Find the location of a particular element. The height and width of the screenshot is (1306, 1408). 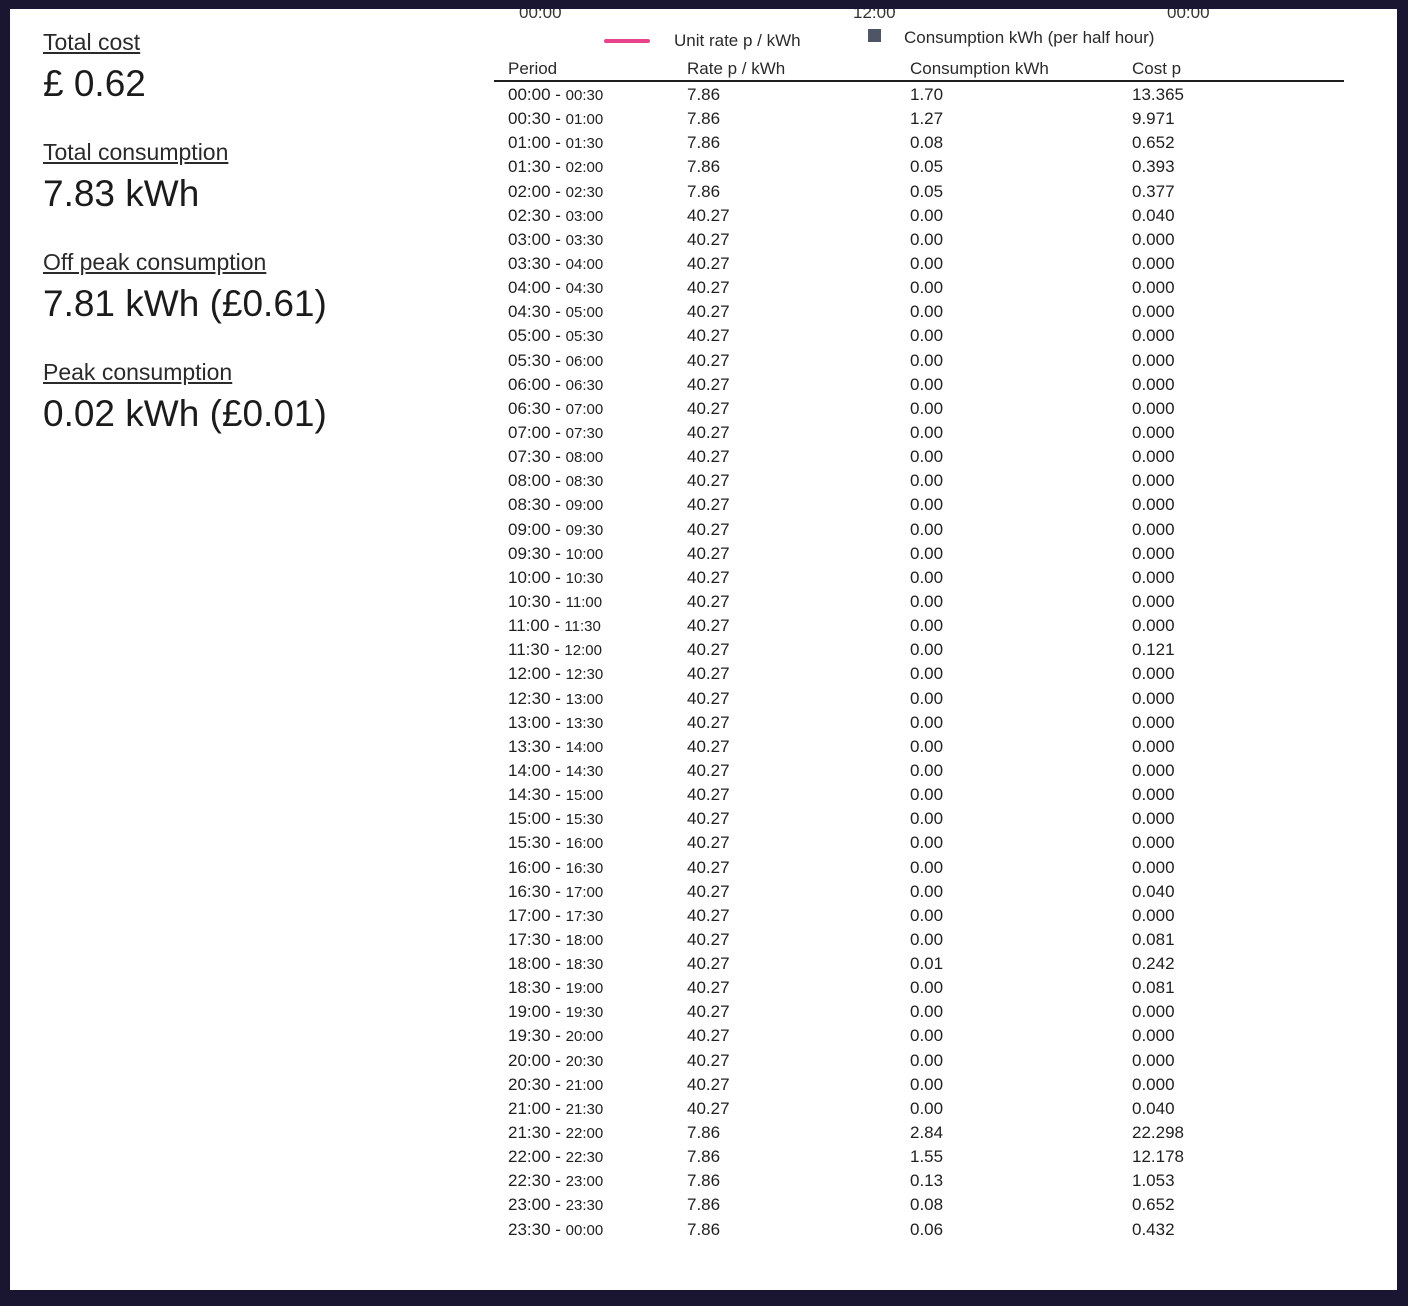

period-start: 16:00 is located at coordinates (529, 867).